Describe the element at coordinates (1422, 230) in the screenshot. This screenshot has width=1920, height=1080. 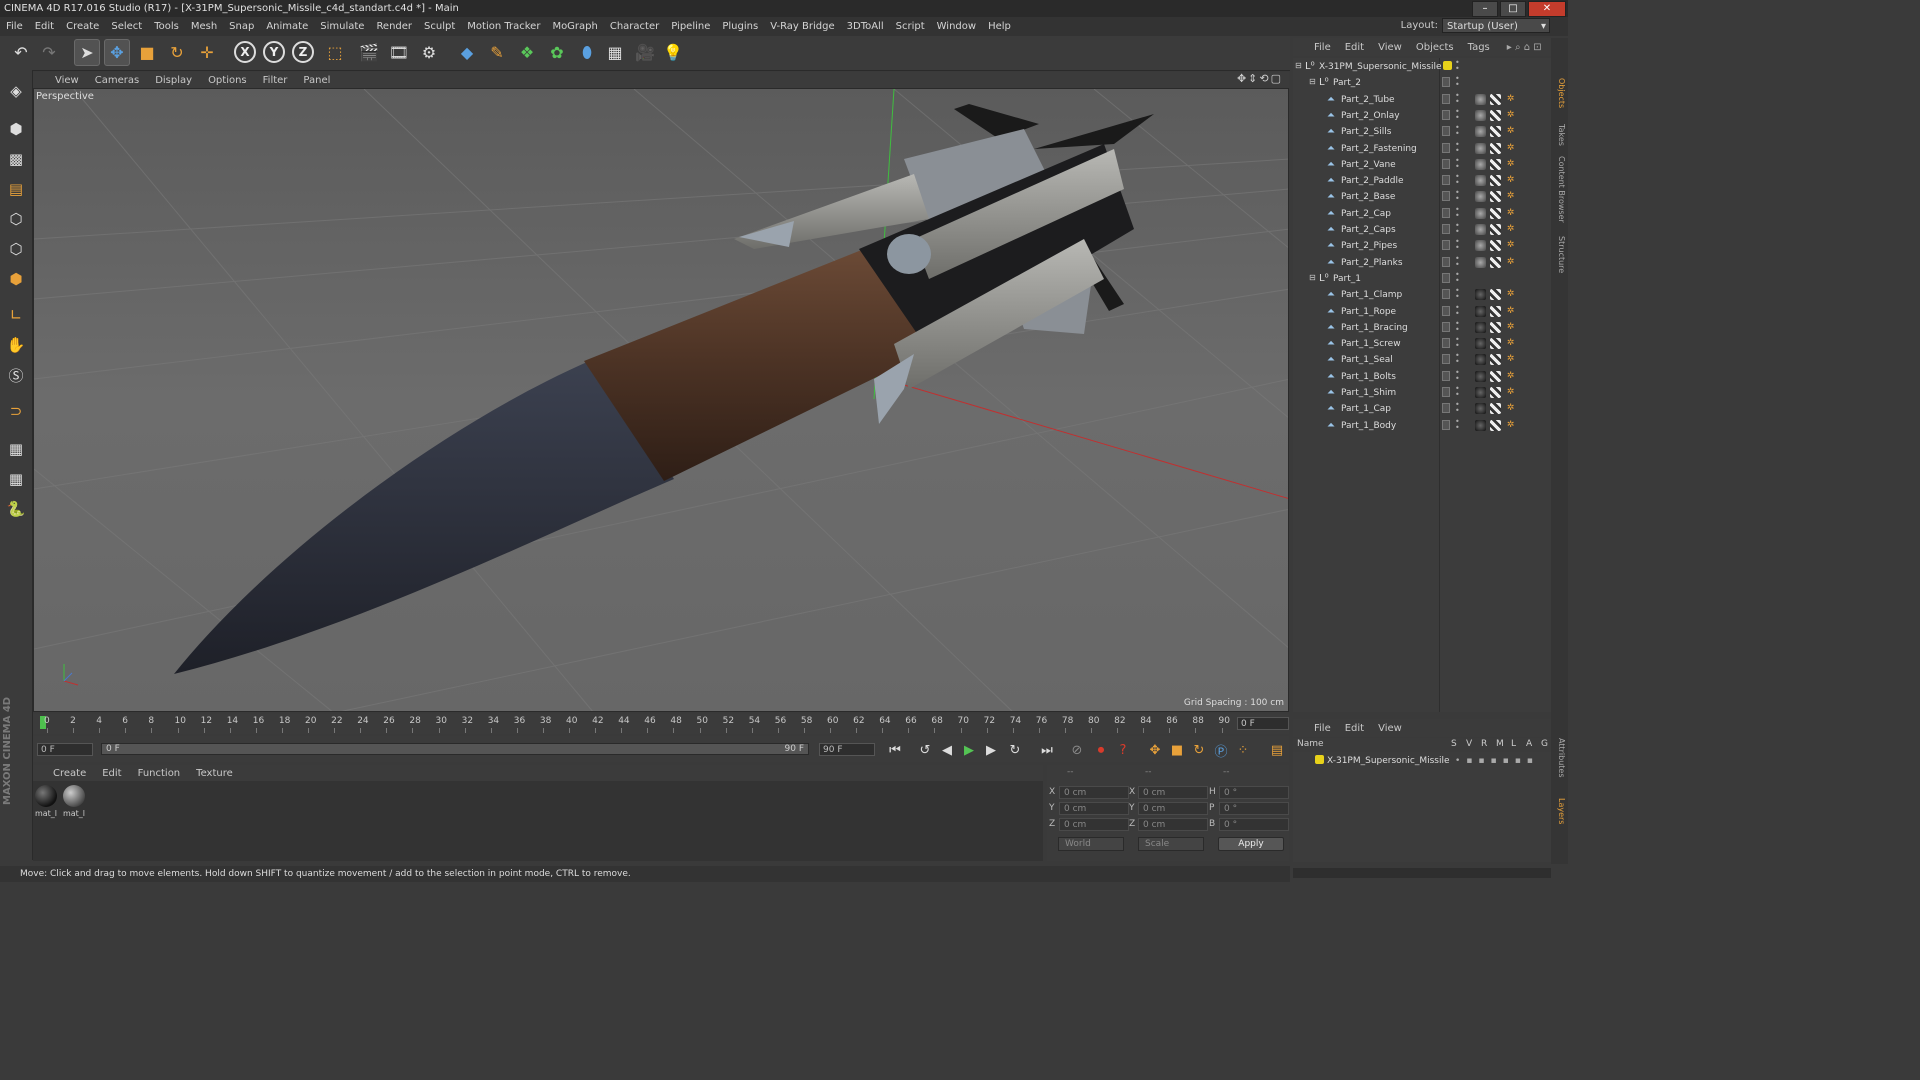
I see `object-row: ⏶ Part_2_Caps • • ✲` at that location.